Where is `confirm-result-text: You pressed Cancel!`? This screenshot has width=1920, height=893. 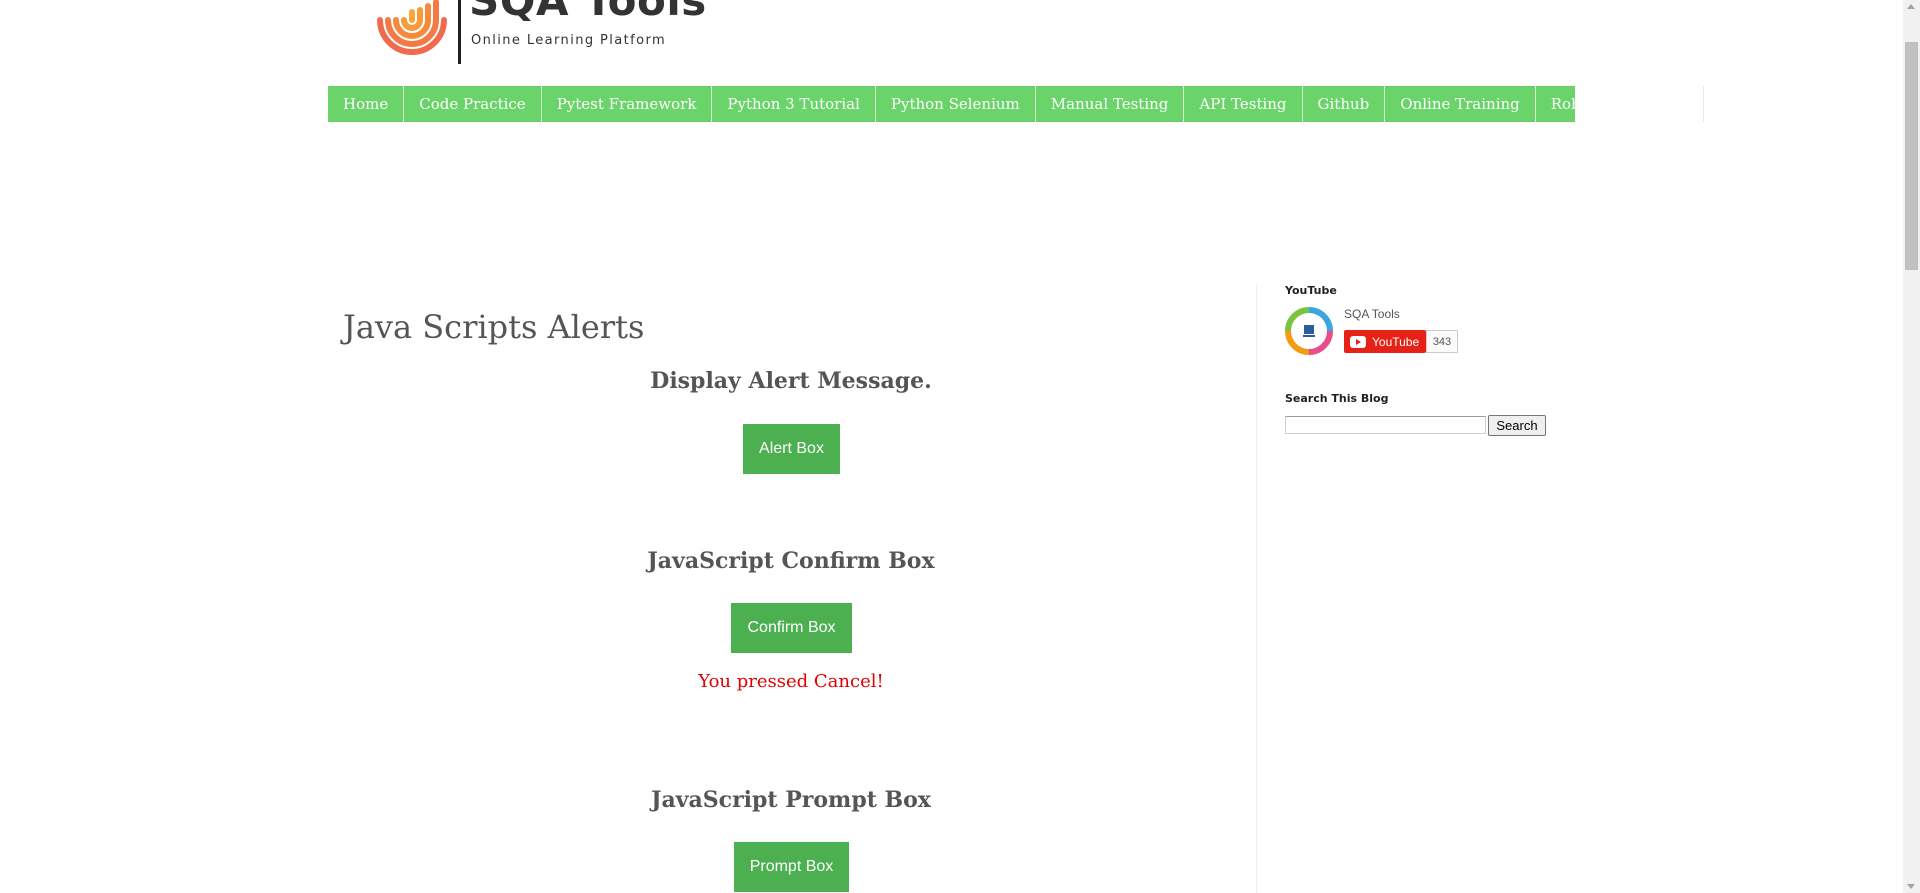 confirm-result-text: You pressed Cancel! is located at coordinates (791, 681).